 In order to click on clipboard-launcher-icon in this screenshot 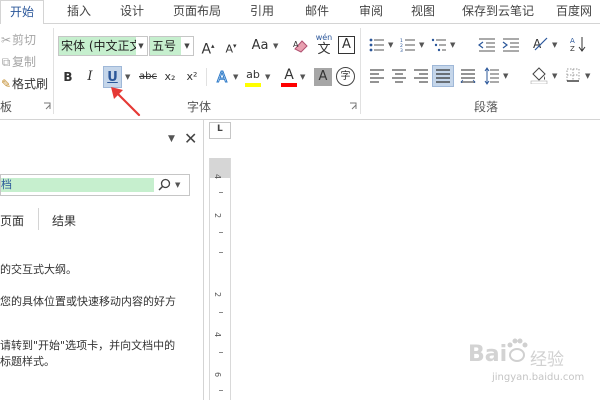, I will do `click(47, 106)`.